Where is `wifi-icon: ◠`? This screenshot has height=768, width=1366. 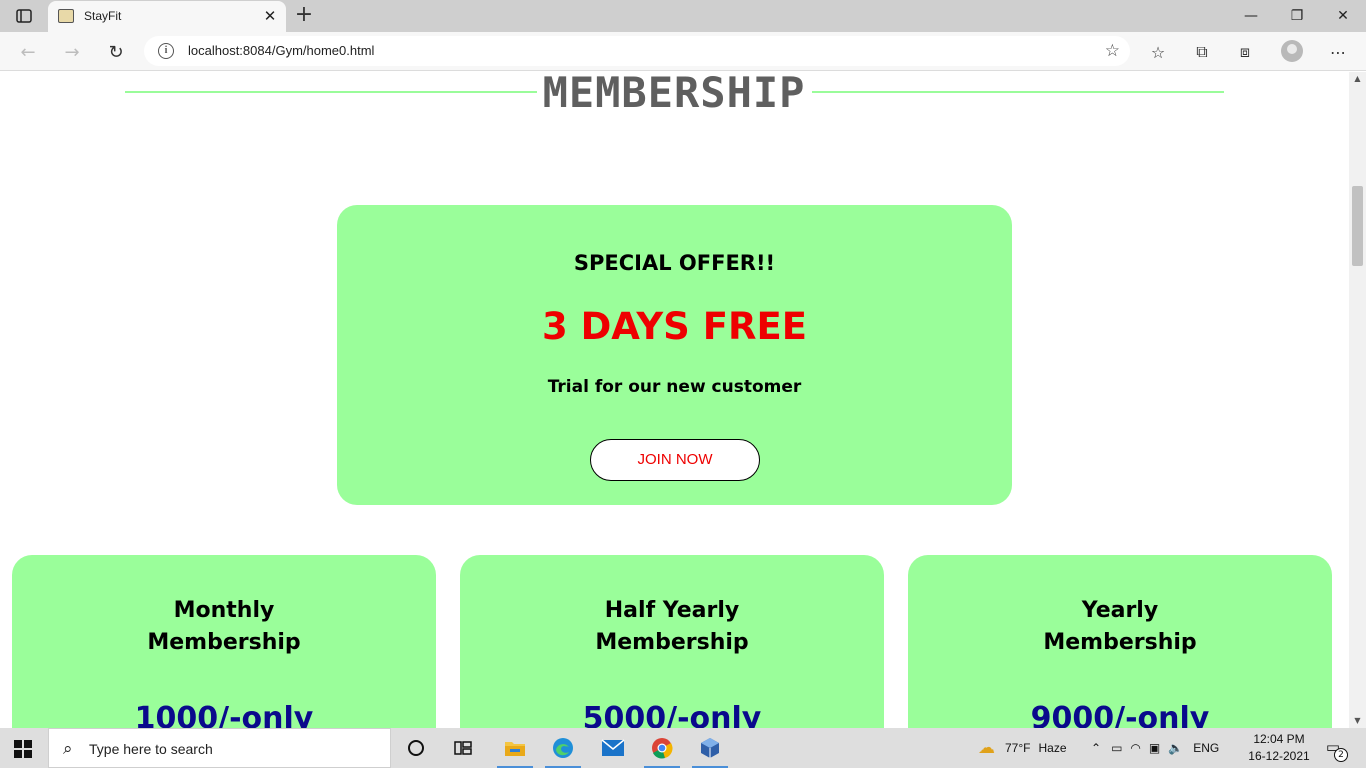 wifi-icon: ◠ is located at coordinates (1135, 748).